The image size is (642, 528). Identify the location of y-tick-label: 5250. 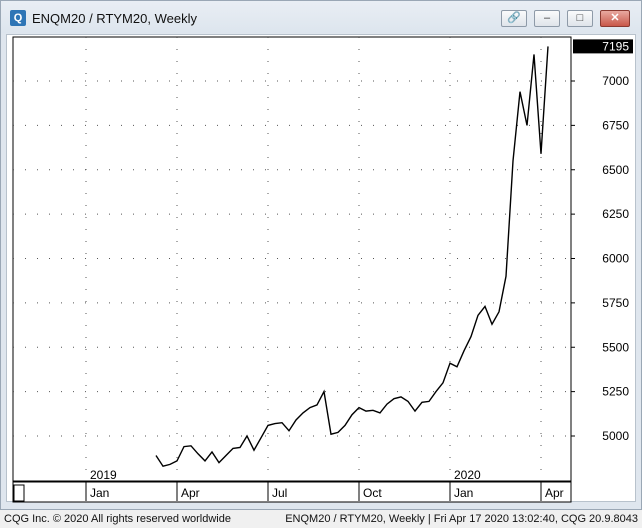
(615, 392).